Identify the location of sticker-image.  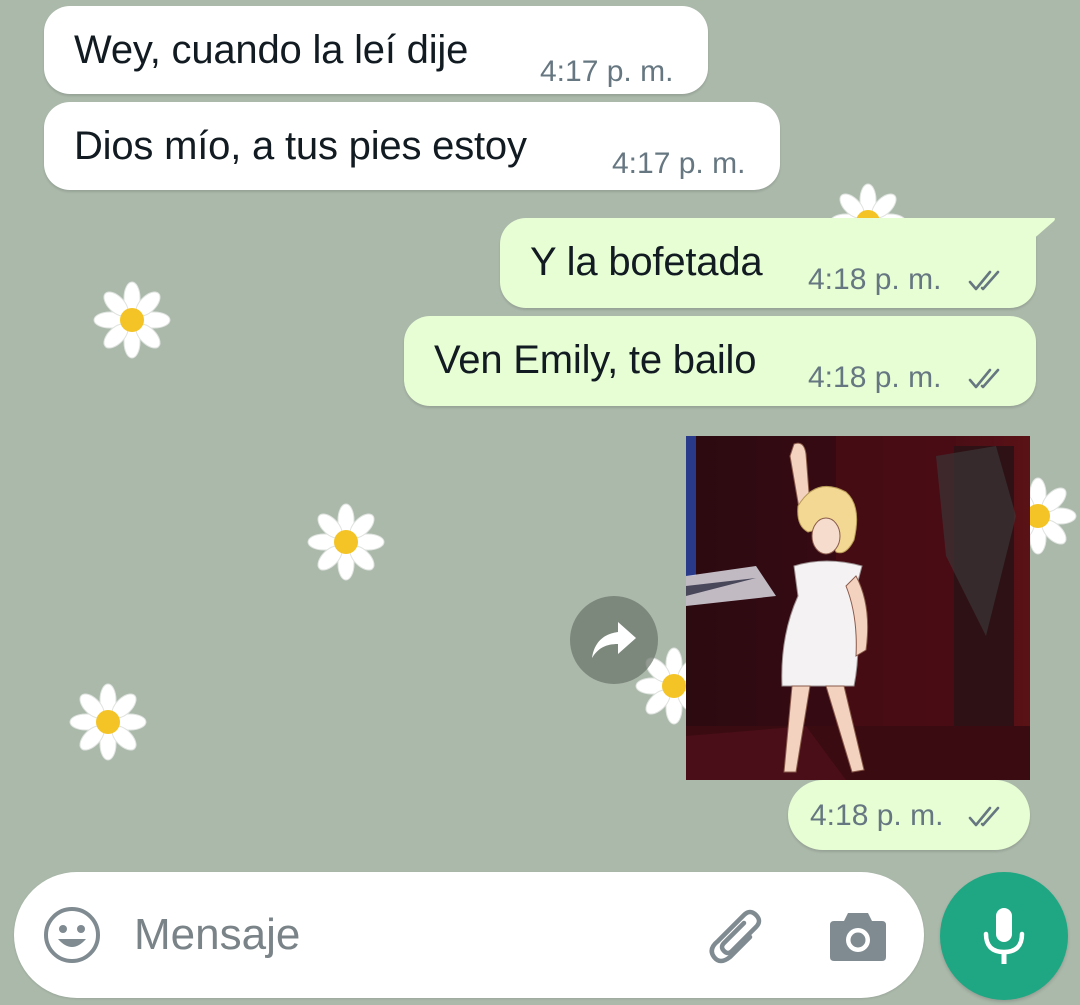
(858, 608).